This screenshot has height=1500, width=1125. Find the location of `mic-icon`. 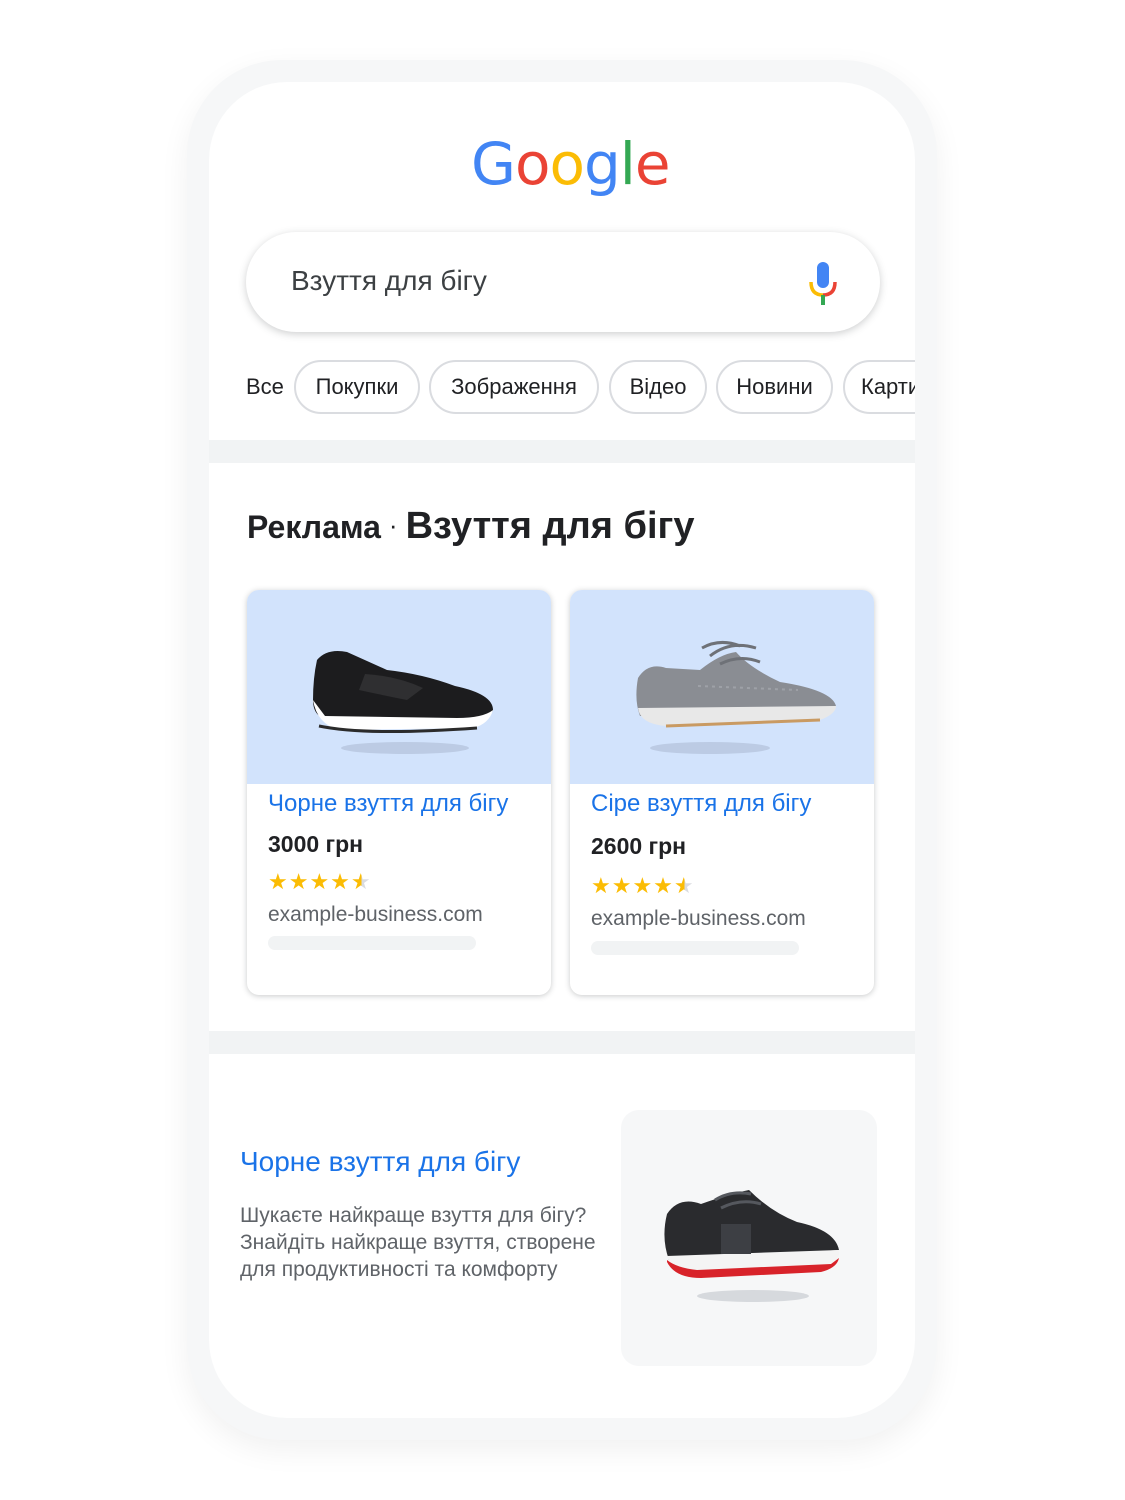

mic-icon is located at coordinates (823, 284).